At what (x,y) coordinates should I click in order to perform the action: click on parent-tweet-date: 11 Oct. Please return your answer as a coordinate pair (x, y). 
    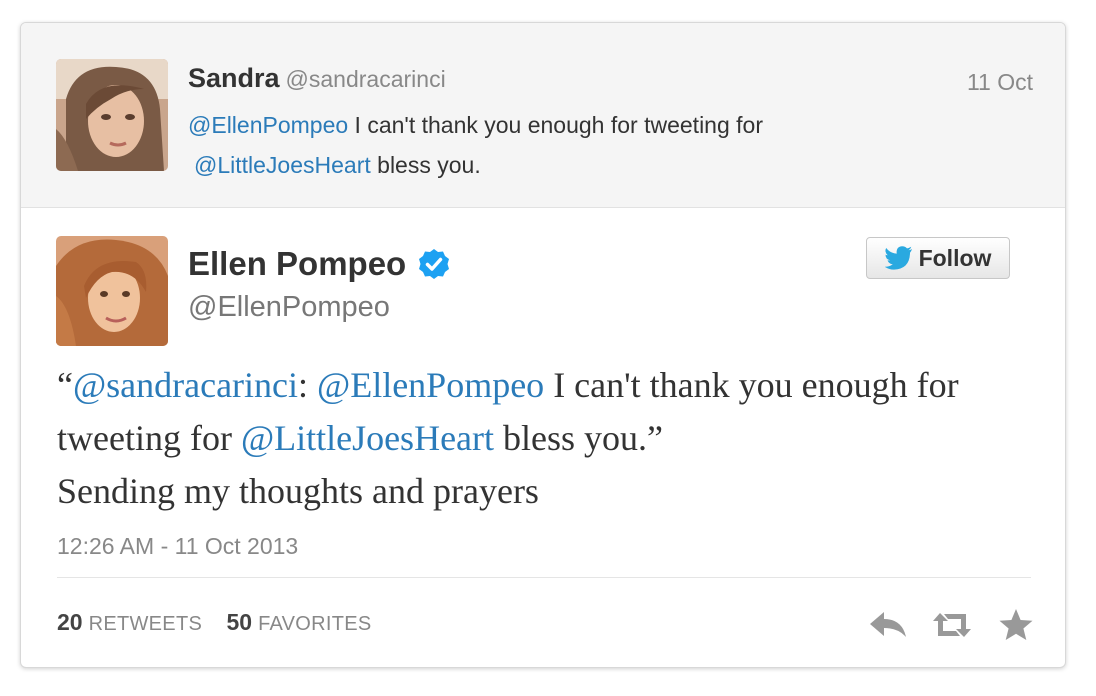
    Looking at the image, I should click on (1000, 82).